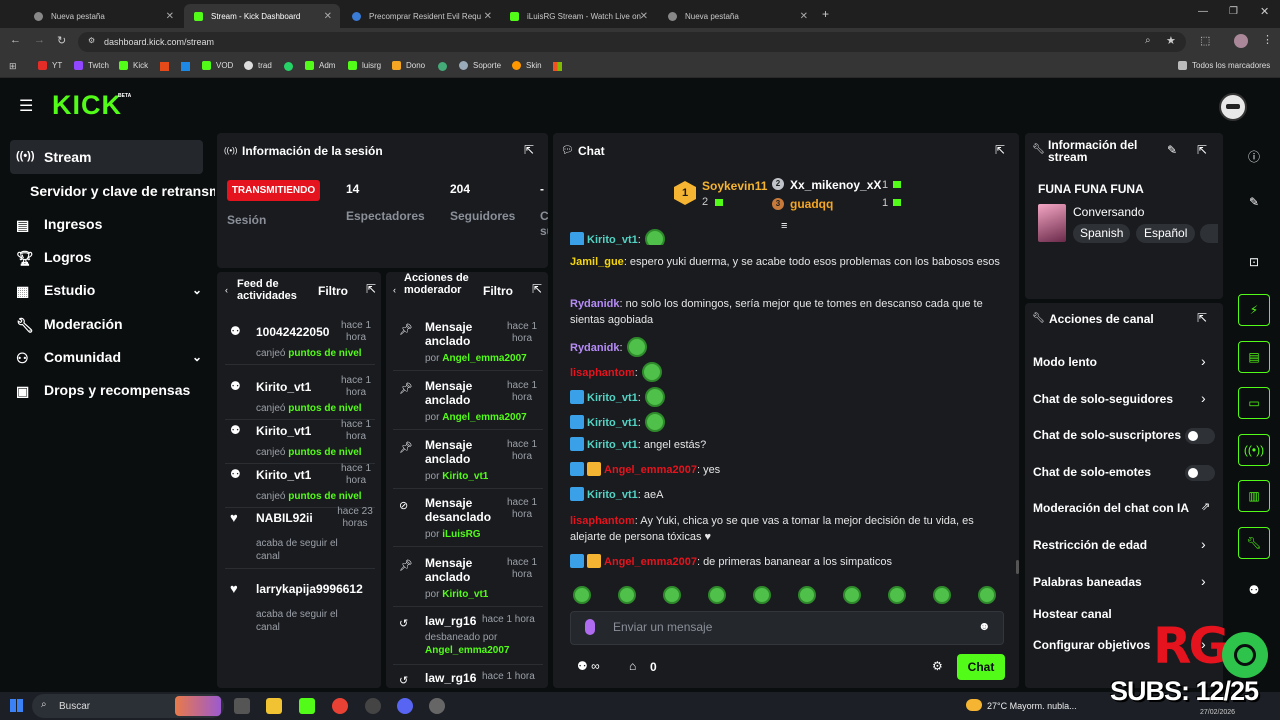 The width and height of the screenshot is (1280, 720). Describe the element at coordinates (13, 66) in the screenshot. I see `apps-grid-icon: ⊞` at that location.